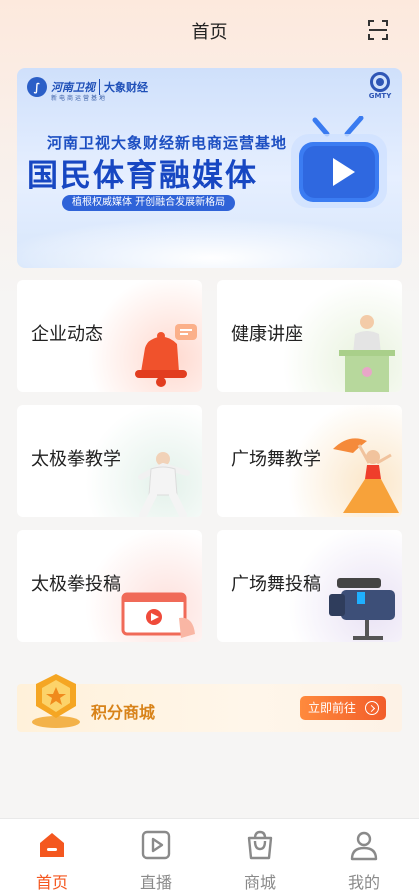  Describe the element at coordinates (362, 609) in the screenshot. I see `camera-icon` at that location.